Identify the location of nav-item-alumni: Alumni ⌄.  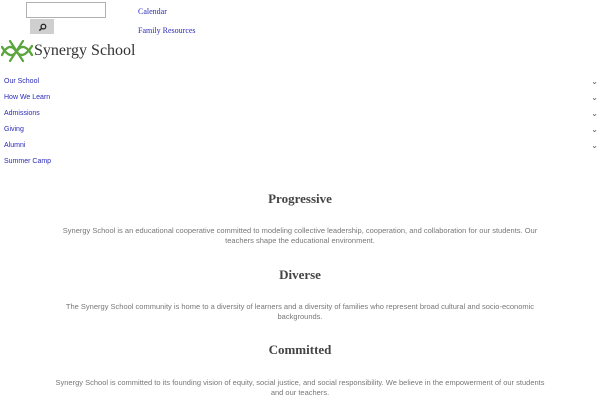
(300, 147).